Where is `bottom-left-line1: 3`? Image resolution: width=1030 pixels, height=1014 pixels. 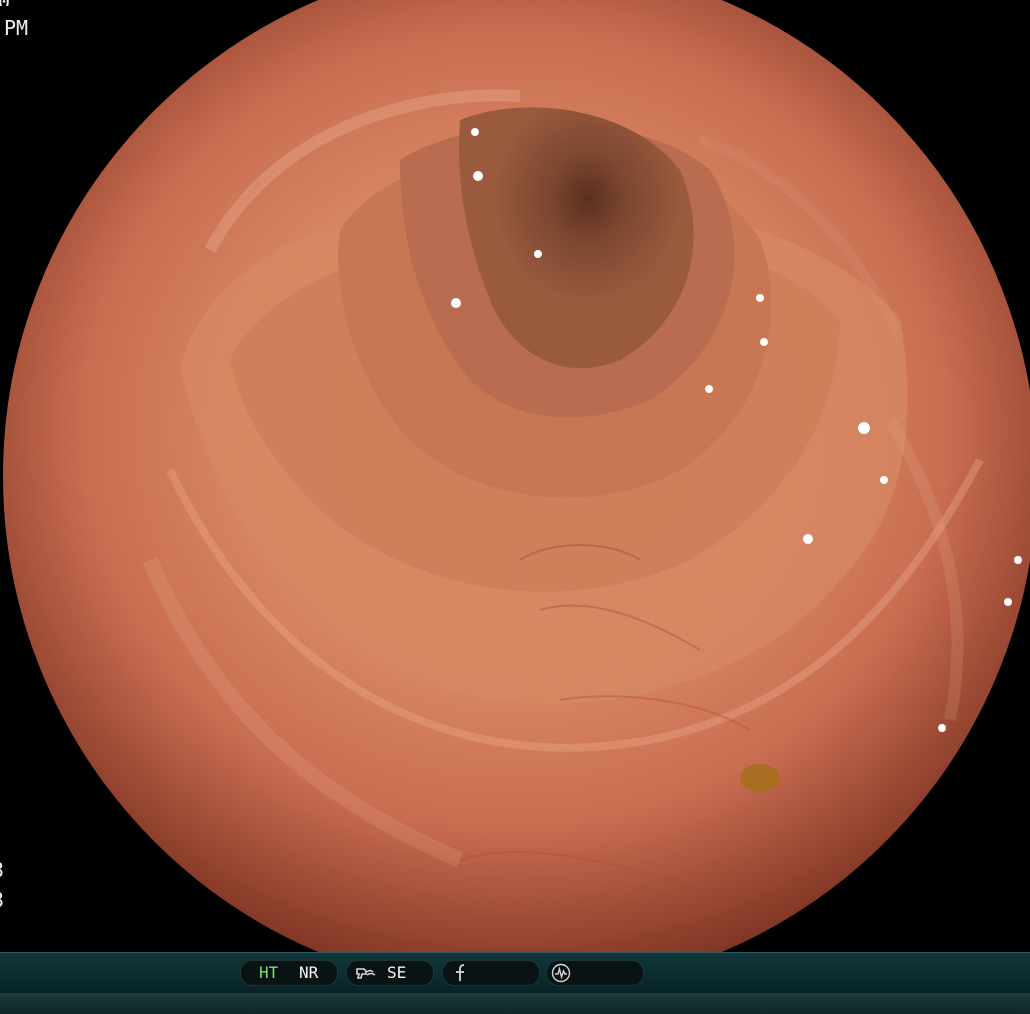
bottom-left-line1: 3 is located at coordinates (2, 870).